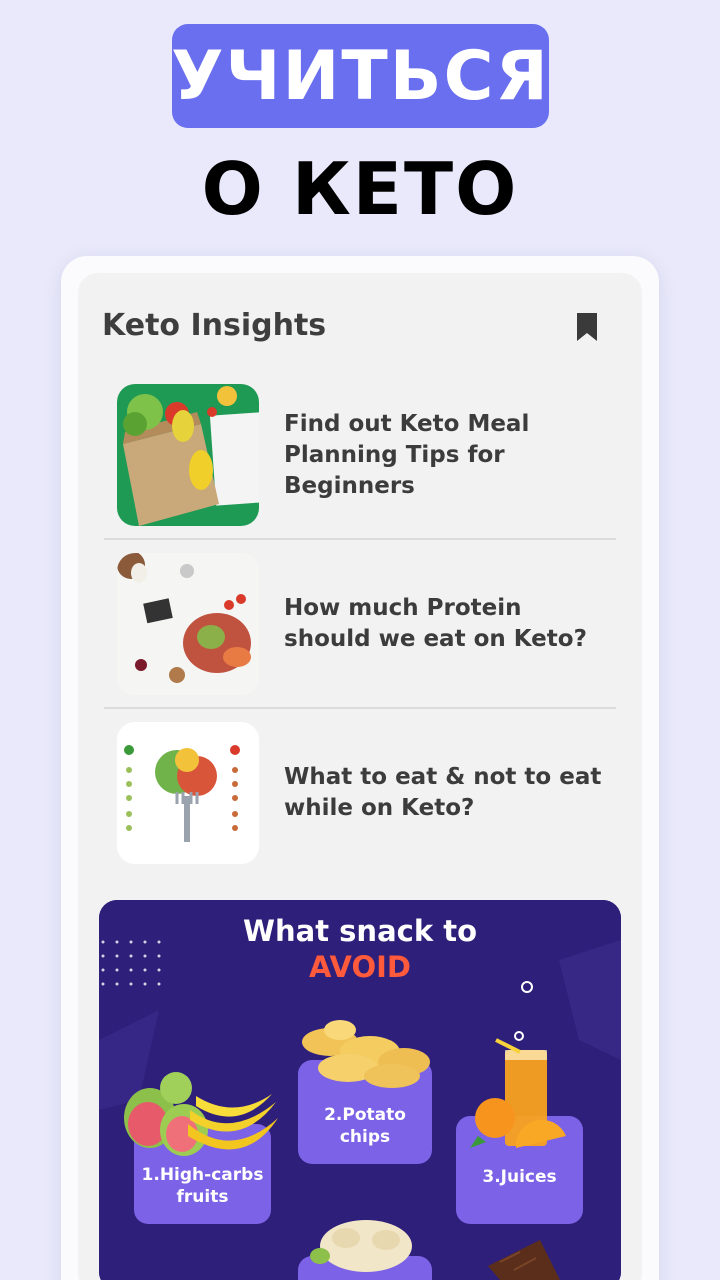  Describe the element at coordinates (360, 76) in the screenshot. I see `hero-title-highlight: УЧИТЬСЯ` at that location.